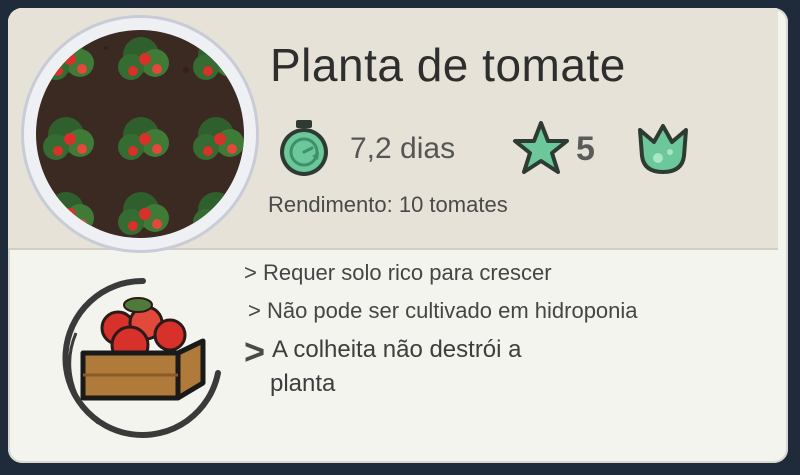 The height and width of the screenshot is (475, 800). Describe the element at coordinates (303, 383) in the screenshot. I see `note-harvest-line2: planta` at that location.